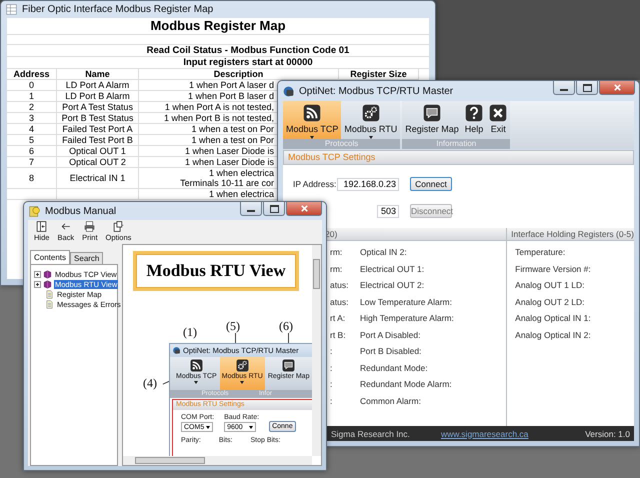  I want to click on table-cell: Electrical IN 1, so click(98, 178).